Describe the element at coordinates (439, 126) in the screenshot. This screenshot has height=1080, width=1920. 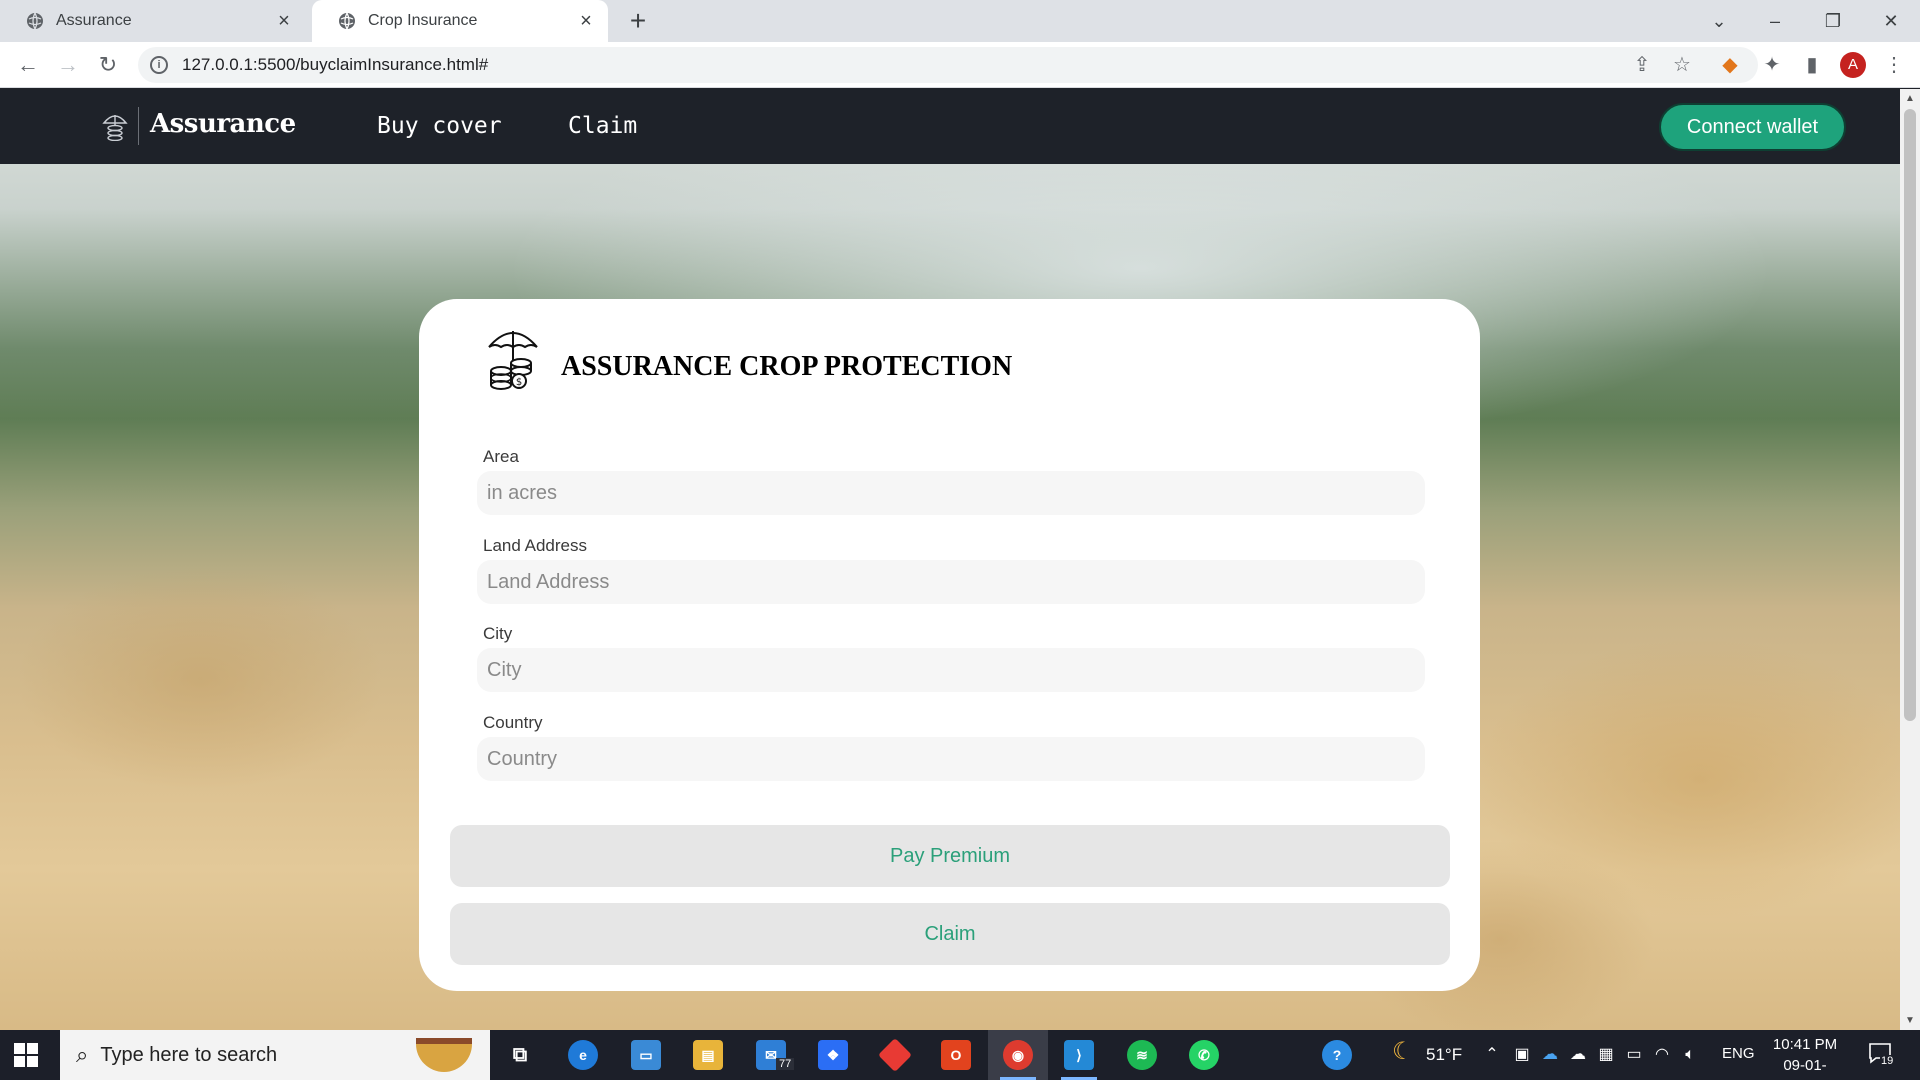
I see `nav-link-buy-cover: Buy cover` at that location.